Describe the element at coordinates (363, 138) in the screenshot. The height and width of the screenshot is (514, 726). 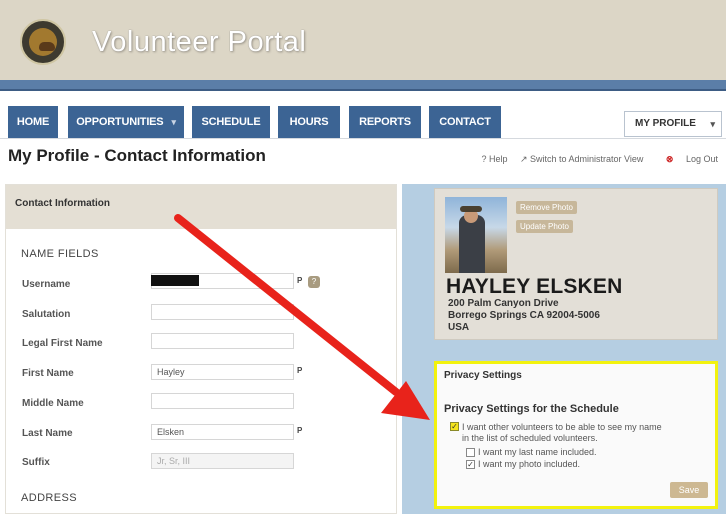
I see `nav-divider` at that location.